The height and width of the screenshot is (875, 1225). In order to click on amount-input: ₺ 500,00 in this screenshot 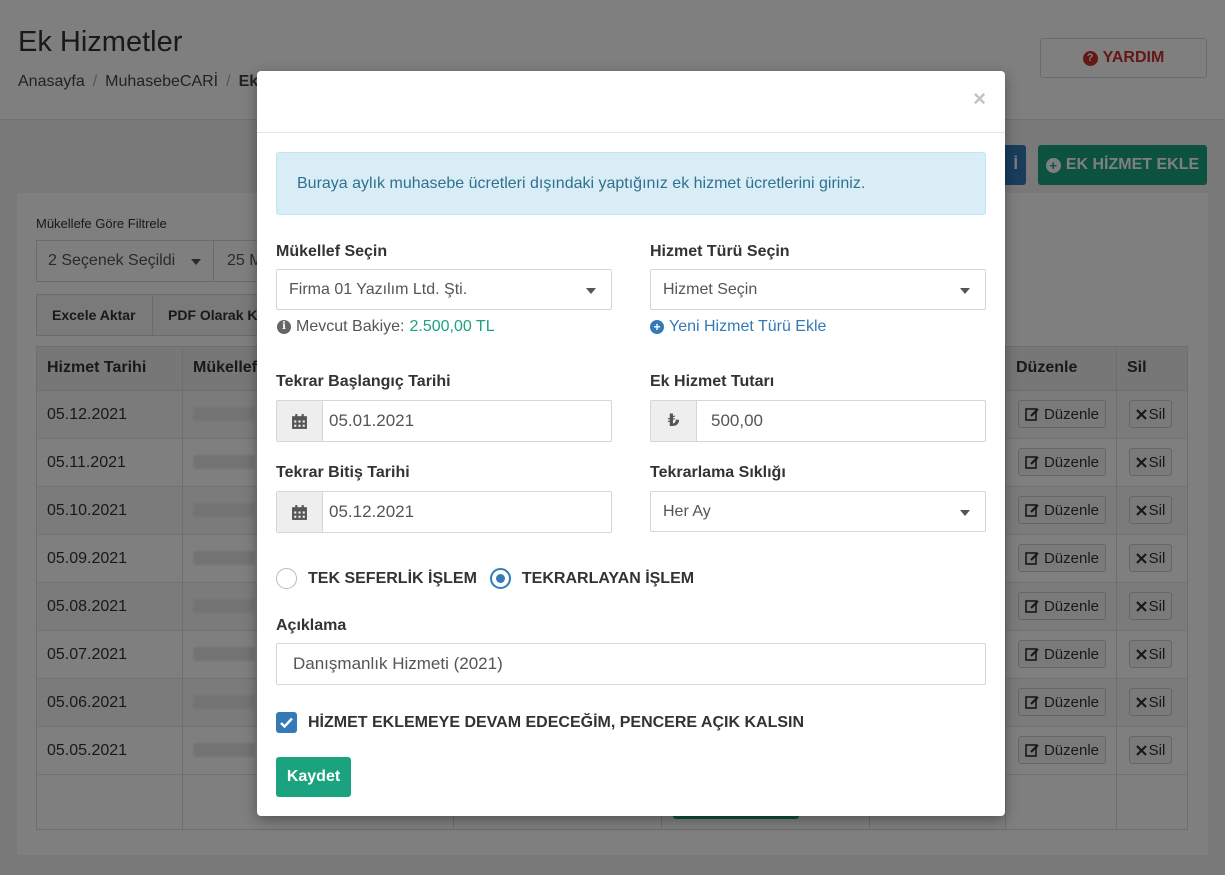, I will do `click(818, 421)`.